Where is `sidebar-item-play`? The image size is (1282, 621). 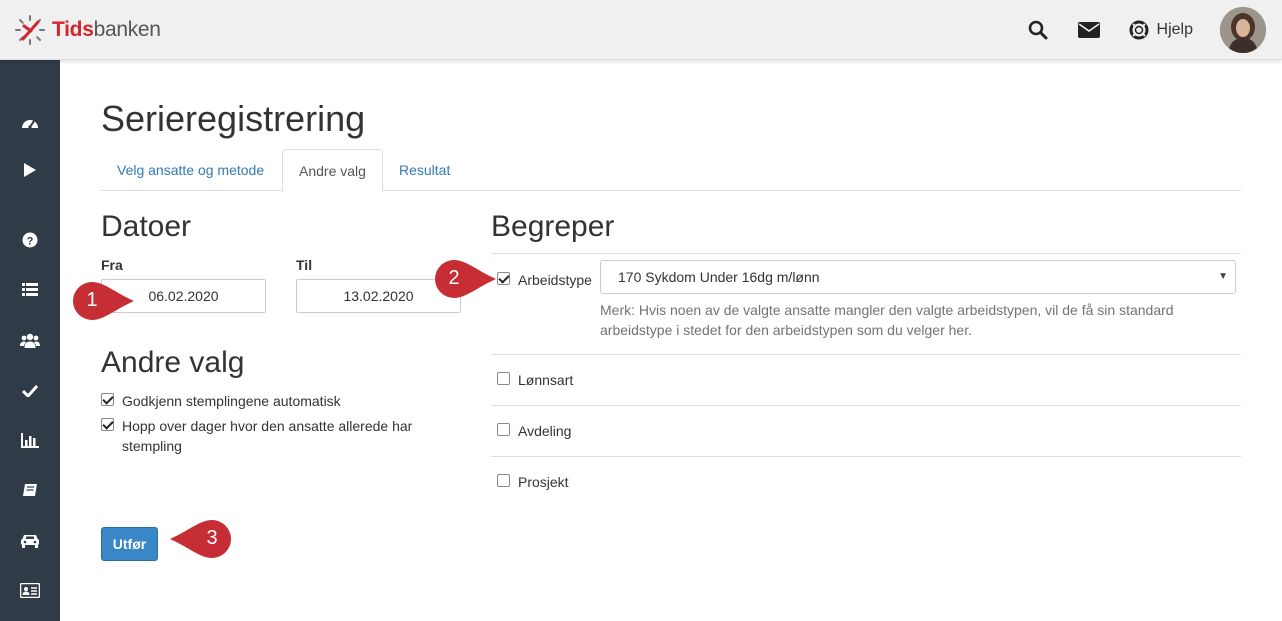 sidebar-item-play is located at coordinates (30, 170).